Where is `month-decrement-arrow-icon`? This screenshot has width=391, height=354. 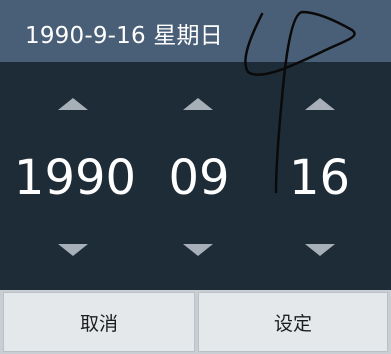
month-decrement-arrow-icon is located at coordinates (198, 250).